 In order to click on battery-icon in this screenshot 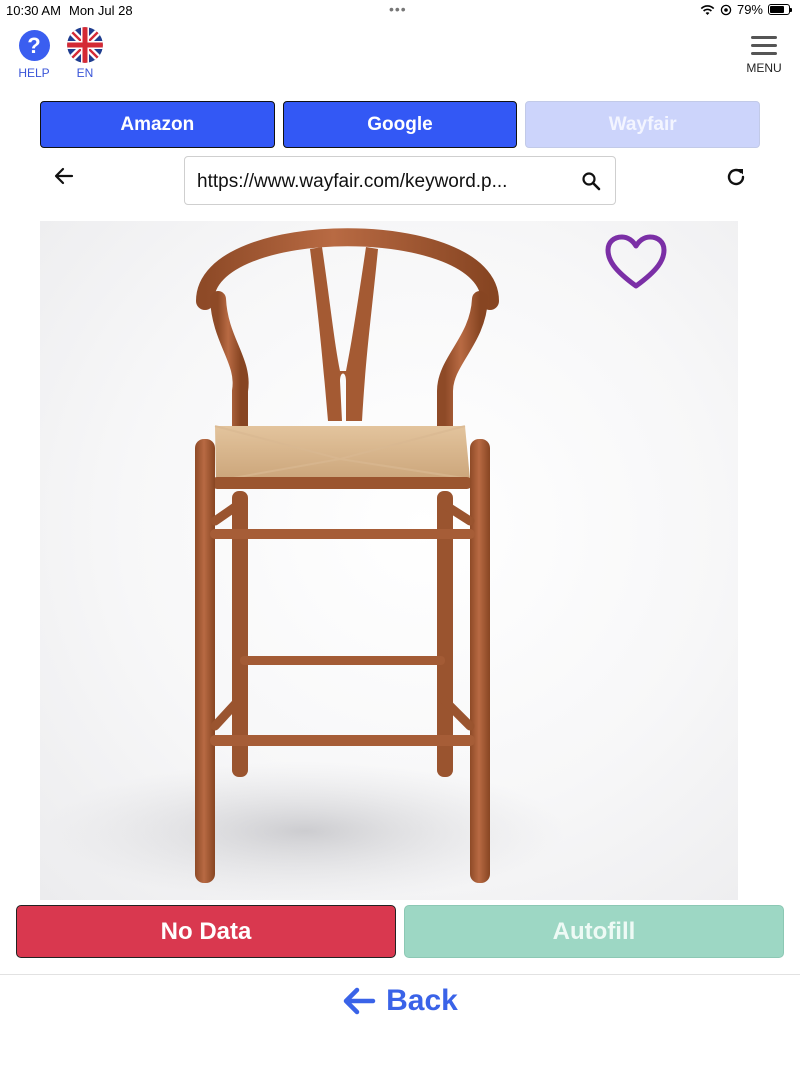, I will do `click(780, 9)`.